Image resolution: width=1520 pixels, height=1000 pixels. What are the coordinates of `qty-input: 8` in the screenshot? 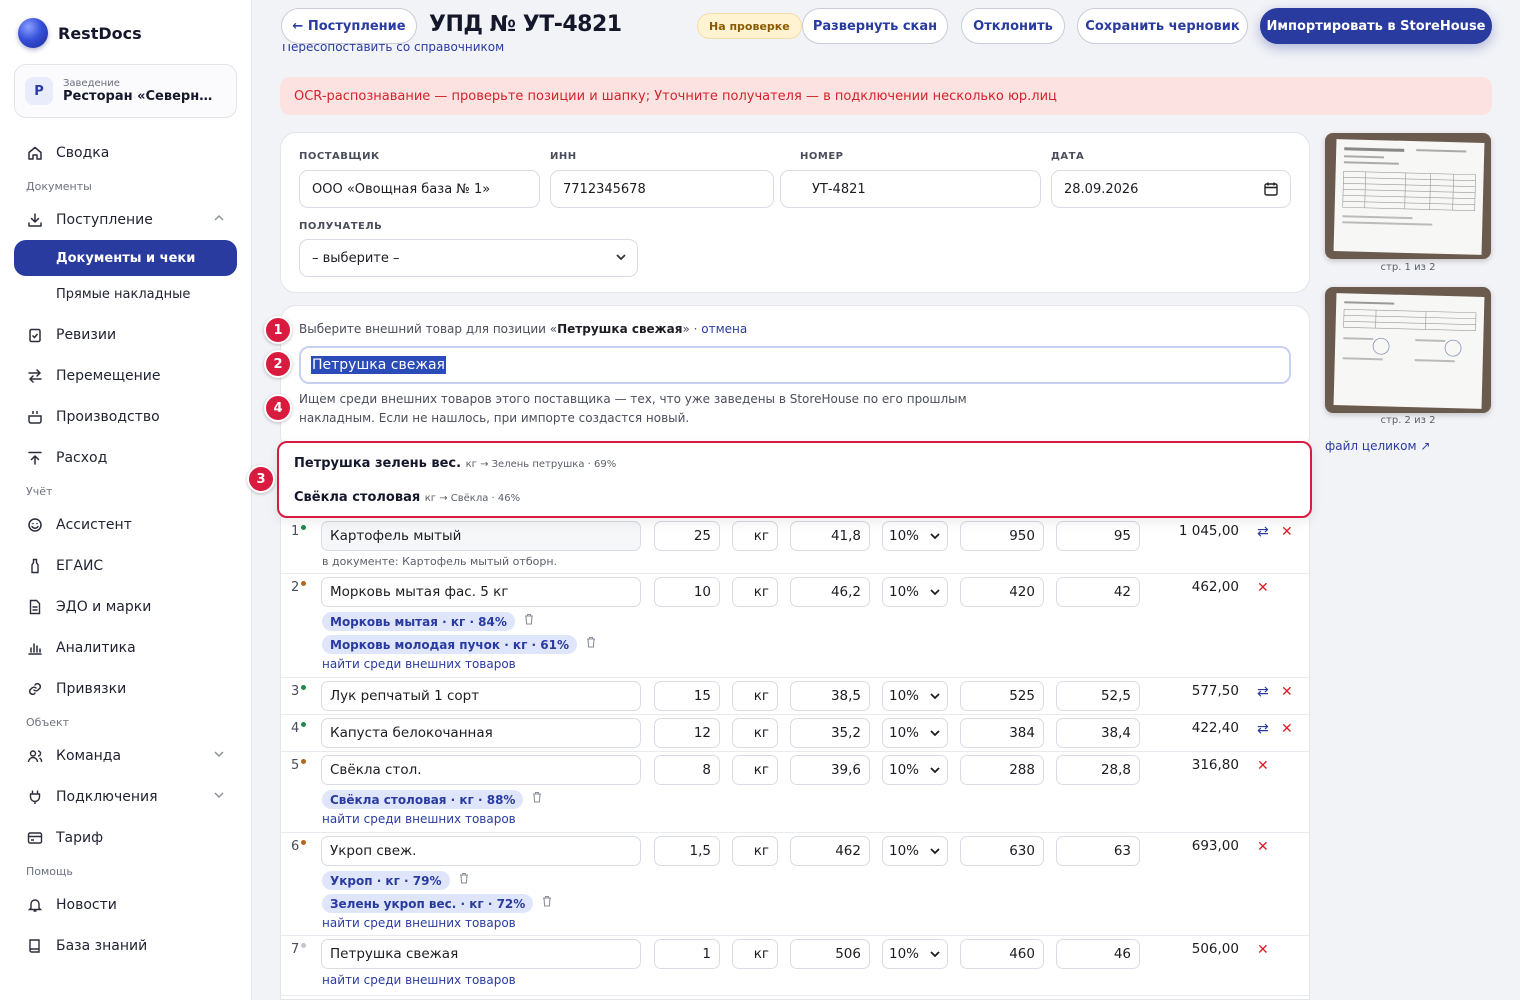 It's located at (687, 770).